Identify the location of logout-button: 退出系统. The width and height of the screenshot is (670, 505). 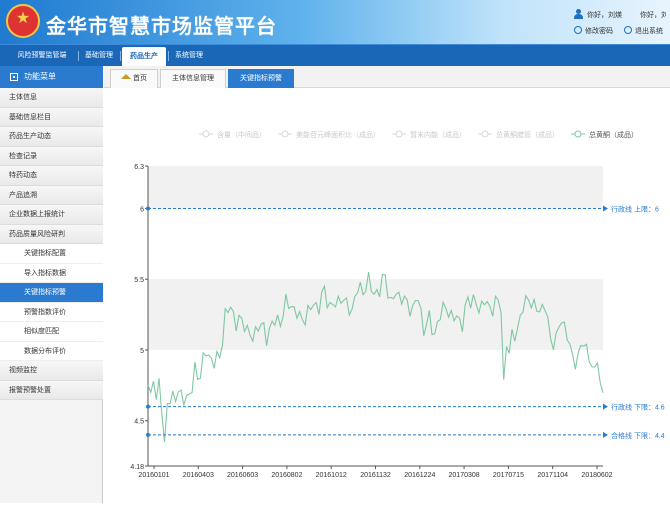
(643, 31).